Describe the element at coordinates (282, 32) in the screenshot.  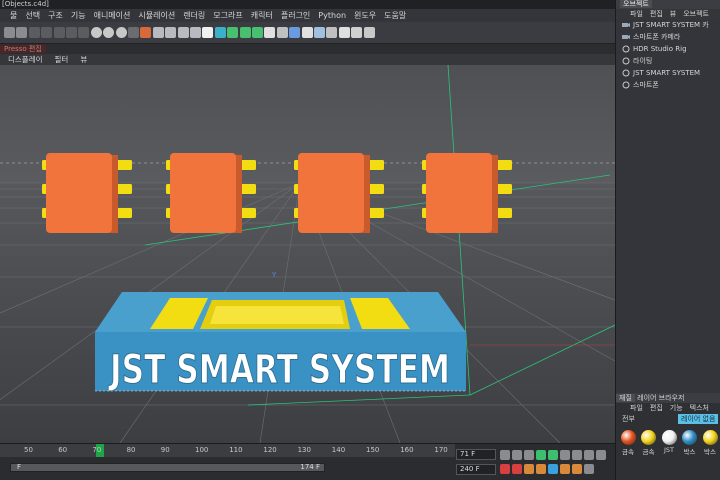
I see `camera-icon` at that location.